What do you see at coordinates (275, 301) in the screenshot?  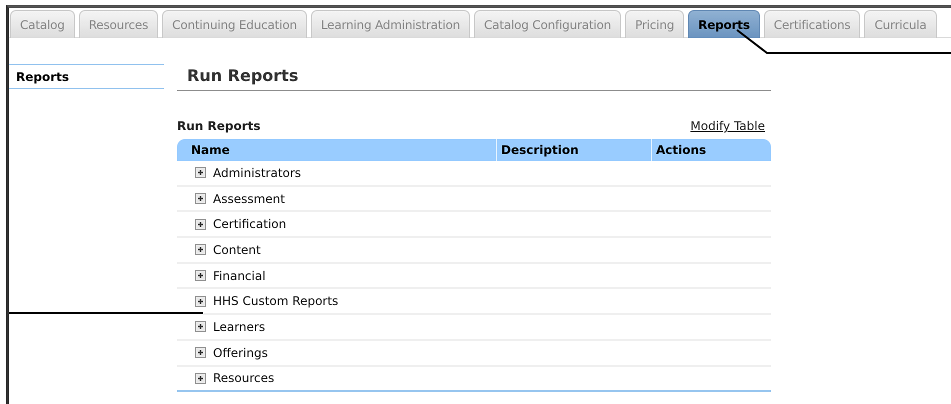 I see `table-cell: HHS Custom Reports` at bounding box center [275, 301].